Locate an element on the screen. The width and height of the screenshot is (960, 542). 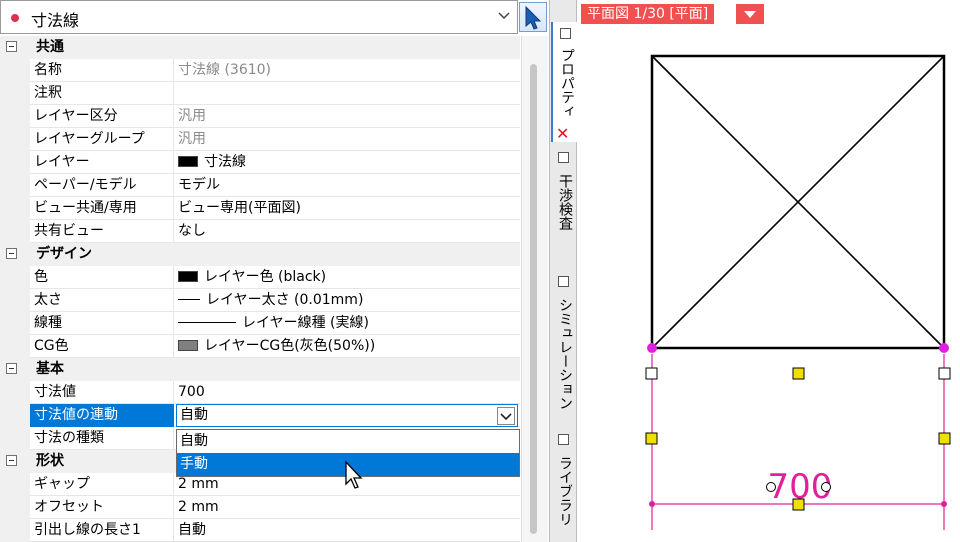
scrollbar-thumb is located at coordinates (533, 299).